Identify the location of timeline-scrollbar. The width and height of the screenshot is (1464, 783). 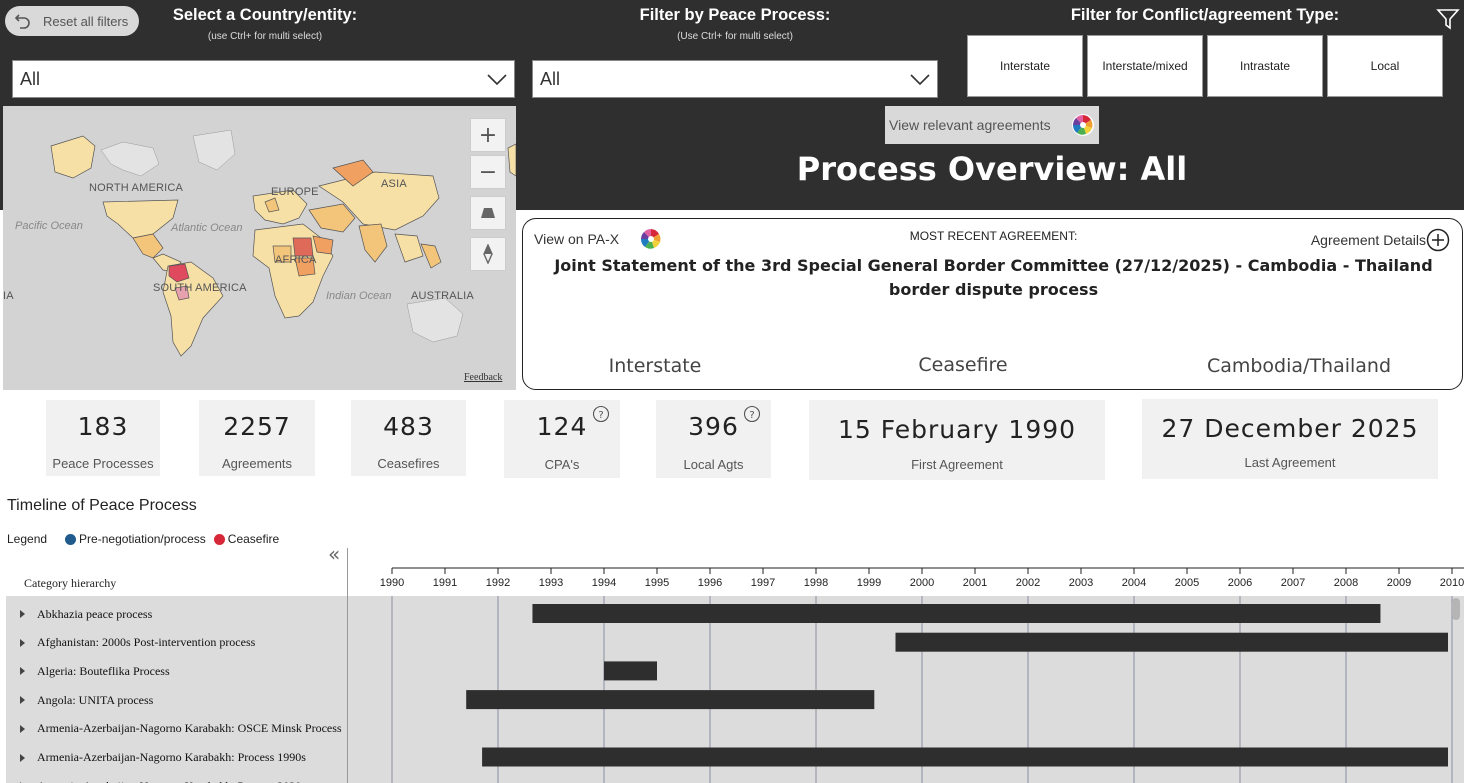
(1456, 609).